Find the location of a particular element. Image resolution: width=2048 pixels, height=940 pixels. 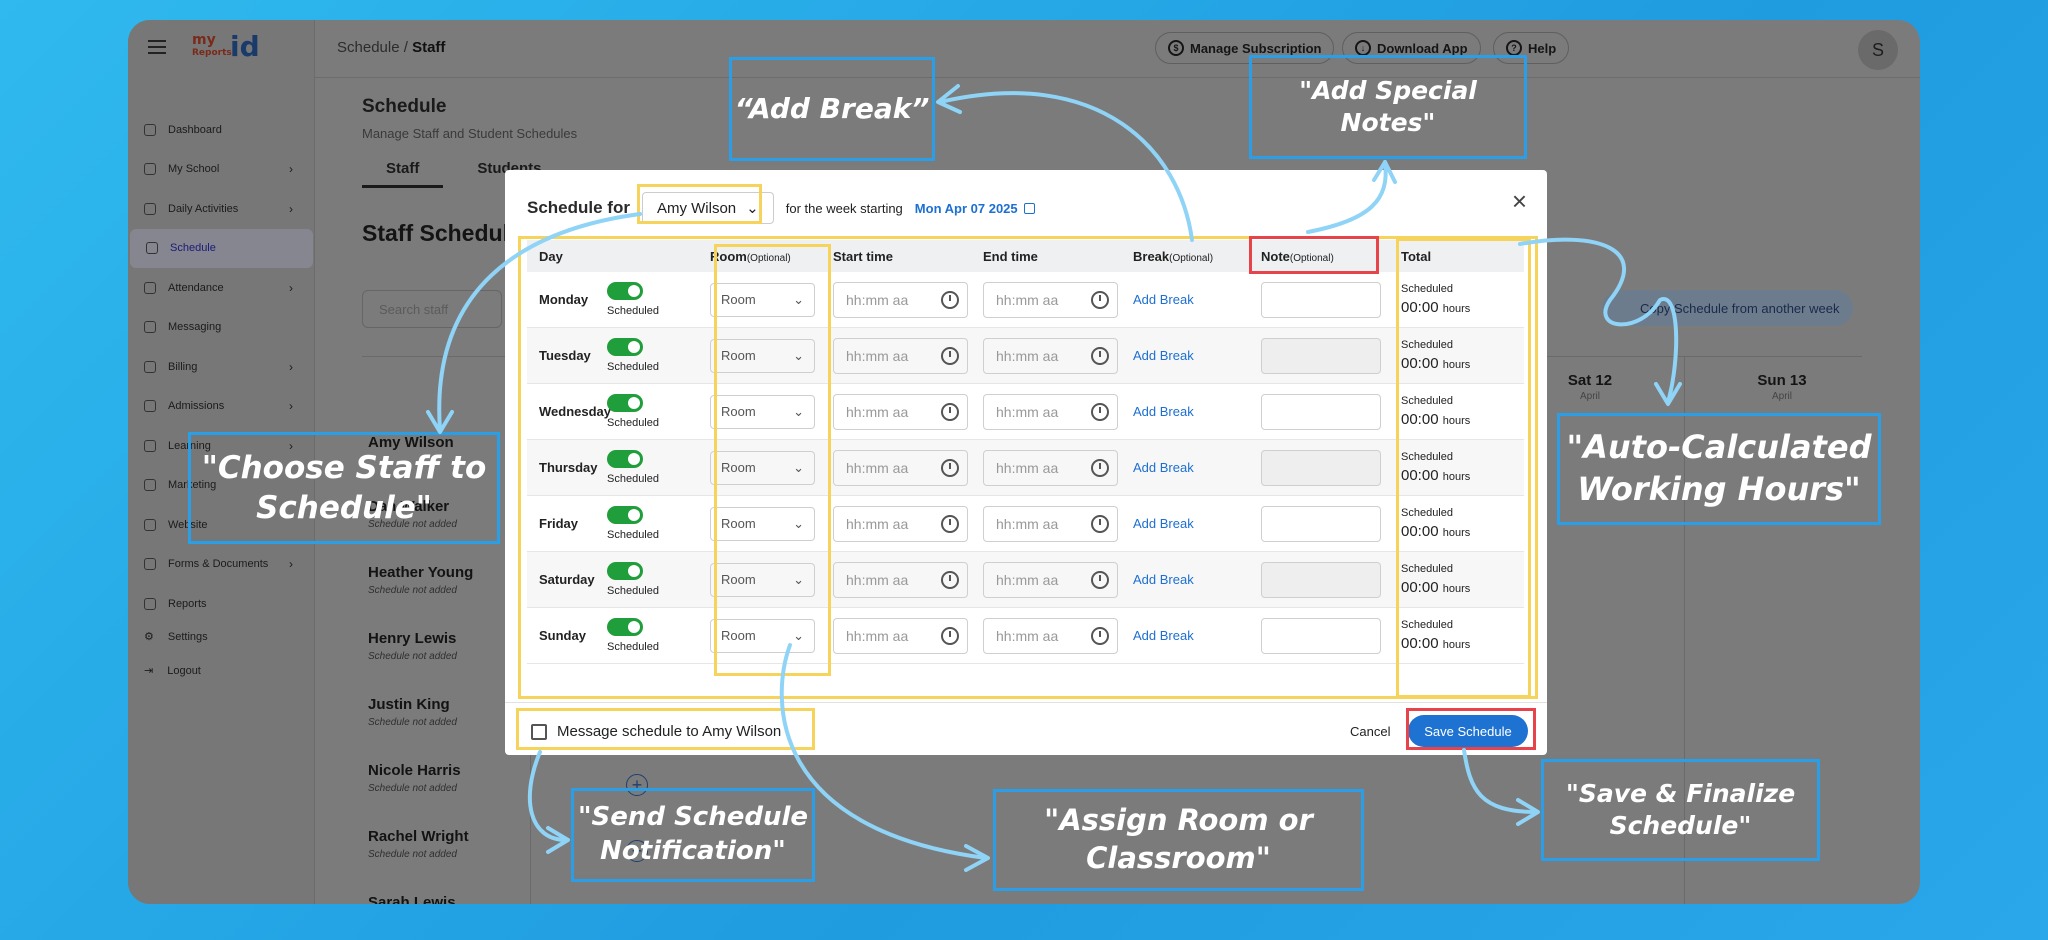

arrowhead-auto-hours is located at coordinates (1668, 394).